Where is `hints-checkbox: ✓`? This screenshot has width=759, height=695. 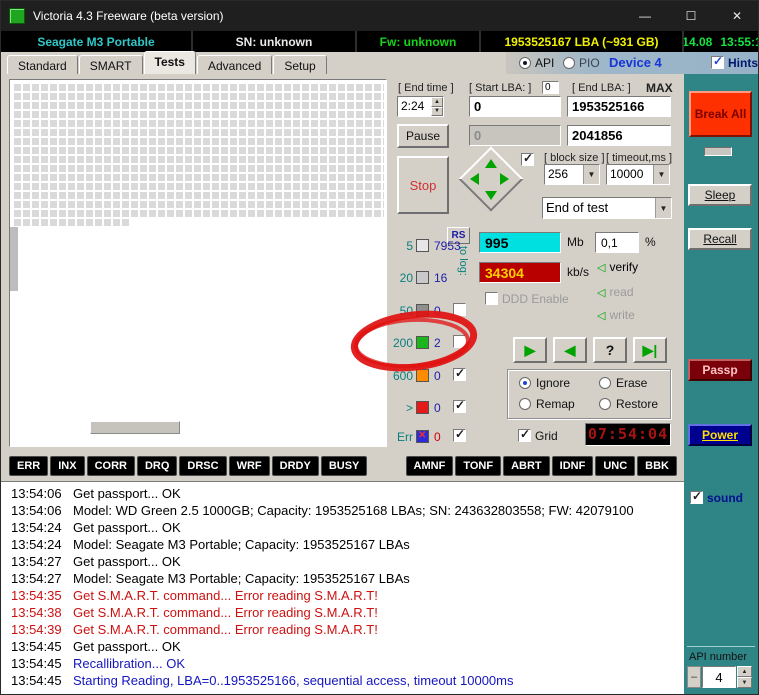
hints-checkbox: ✓ is located at coordinates (717, 62).